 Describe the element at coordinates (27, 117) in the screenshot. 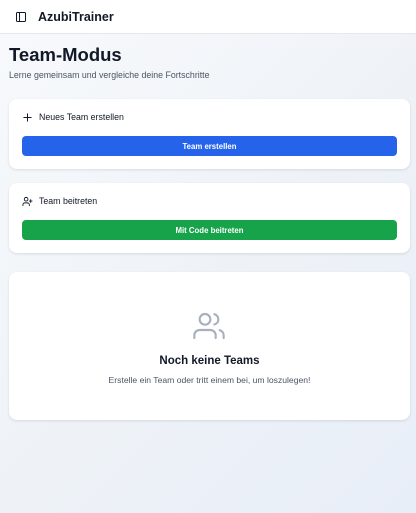

I see `plus-icon` at that location.